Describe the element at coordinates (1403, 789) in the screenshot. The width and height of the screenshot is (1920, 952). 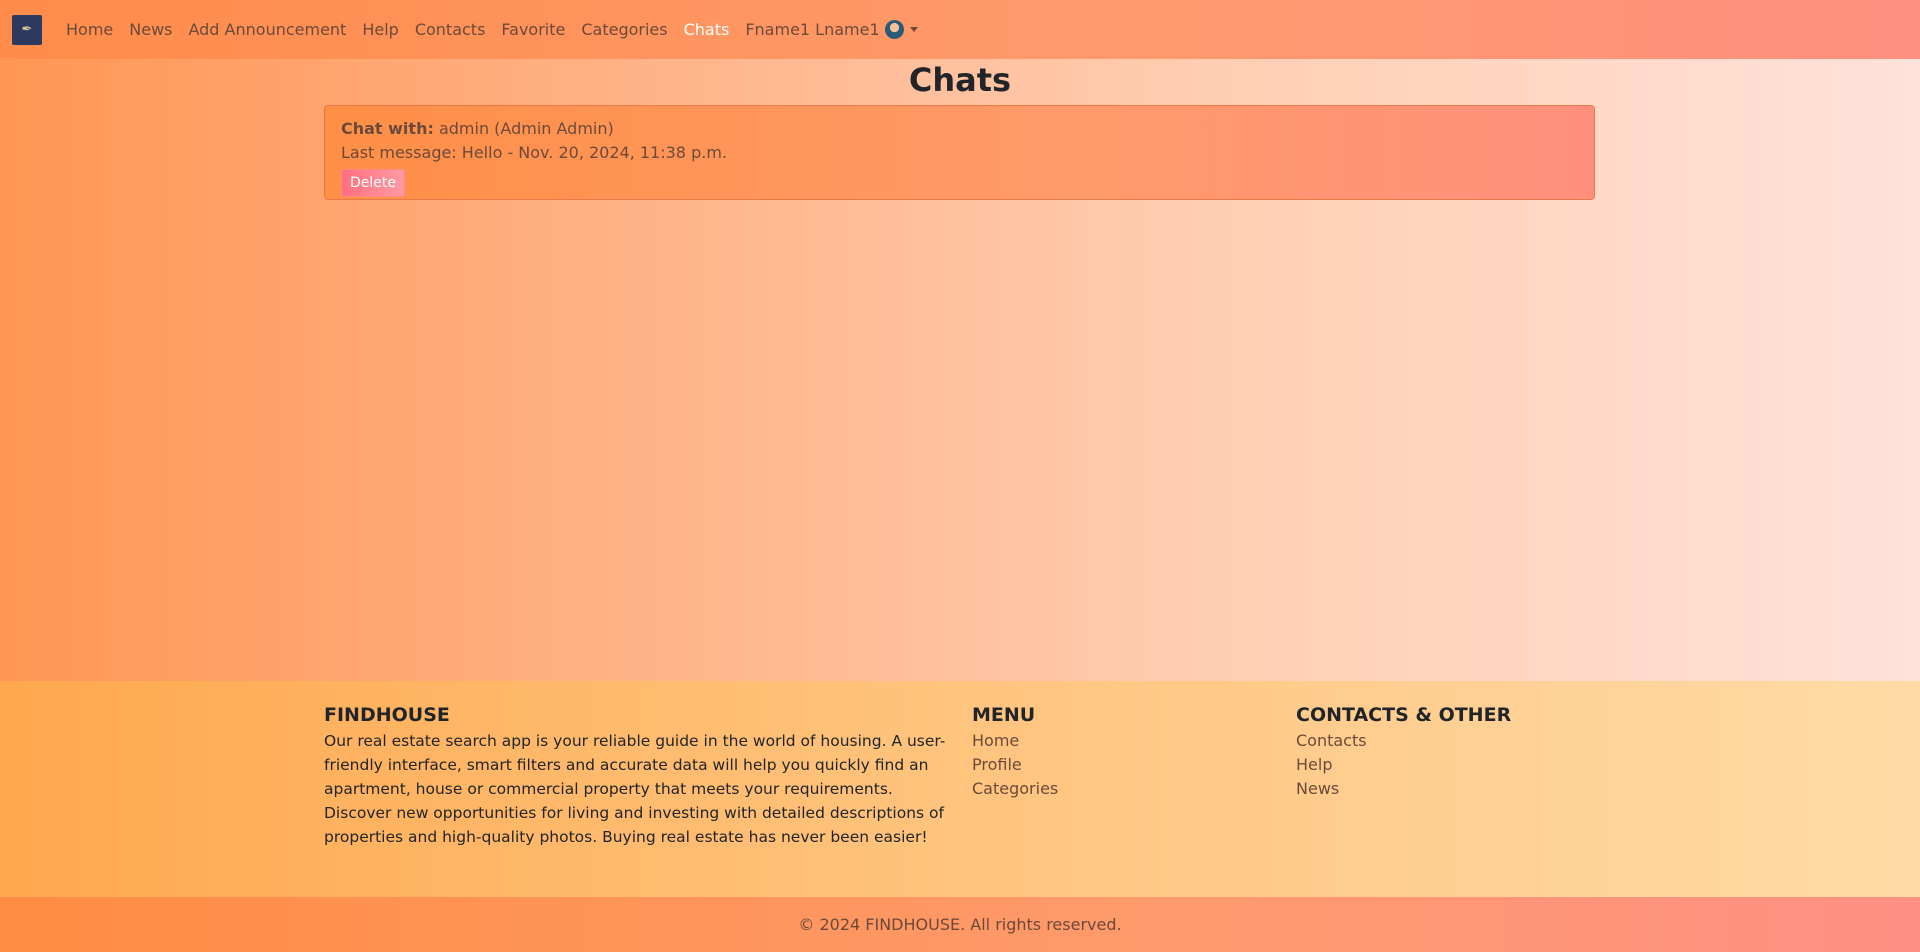
I see `footer-link-news: News` at that location.